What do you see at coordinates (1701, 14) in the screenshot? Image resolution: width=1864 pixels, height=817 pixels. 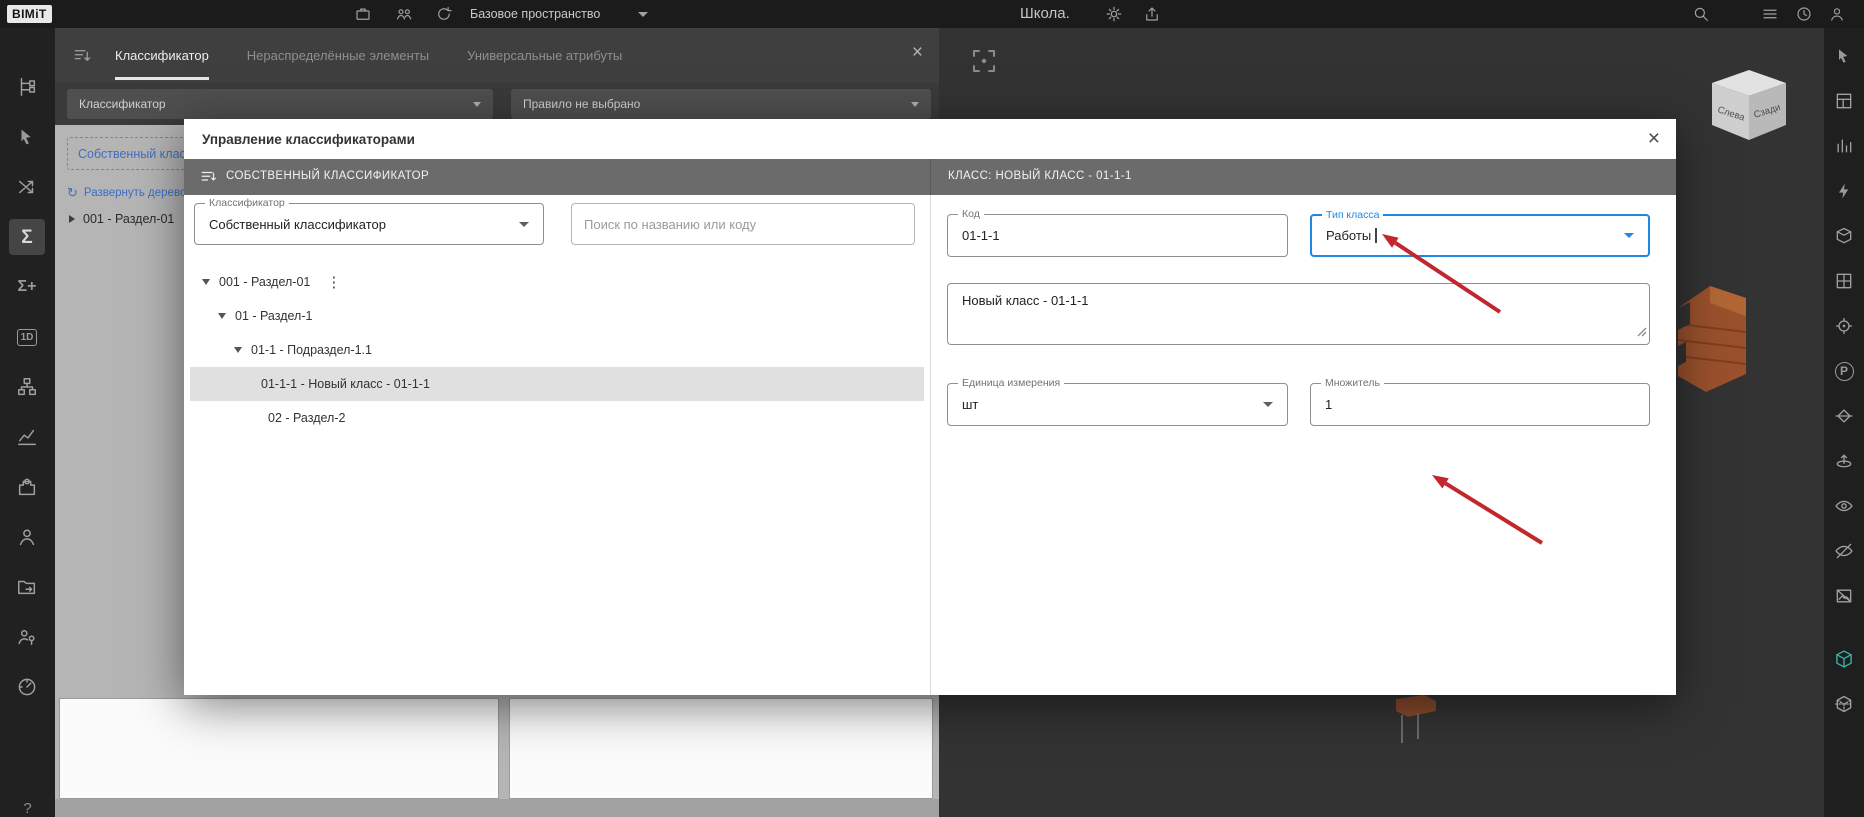 I see `search-icon` at bounding box center [1701, 14].